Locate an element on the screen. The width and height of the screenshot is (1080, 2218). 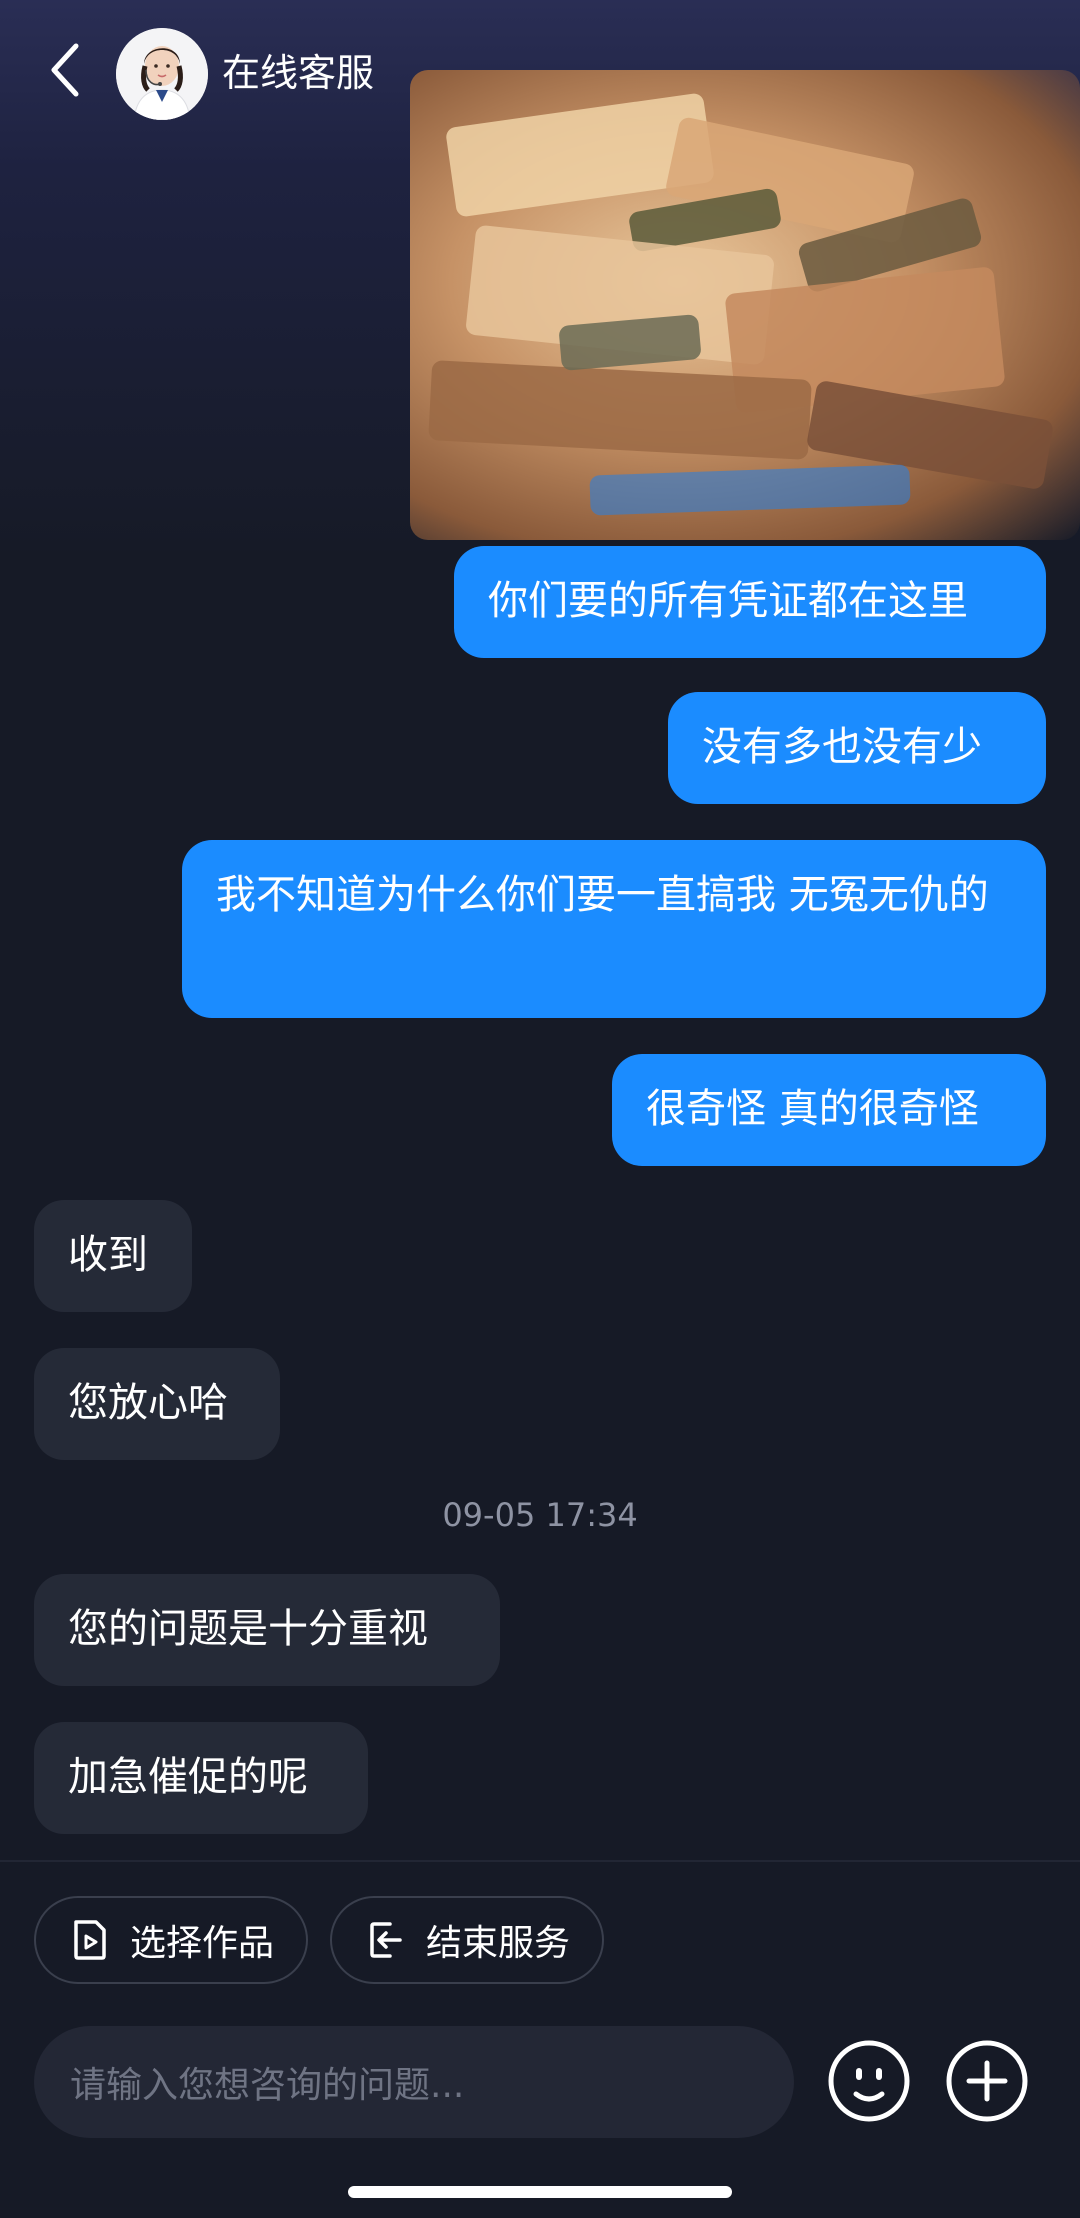
message-bubble-incoming: 您的问题是十分重视 is located at coordinates (267, 1630).